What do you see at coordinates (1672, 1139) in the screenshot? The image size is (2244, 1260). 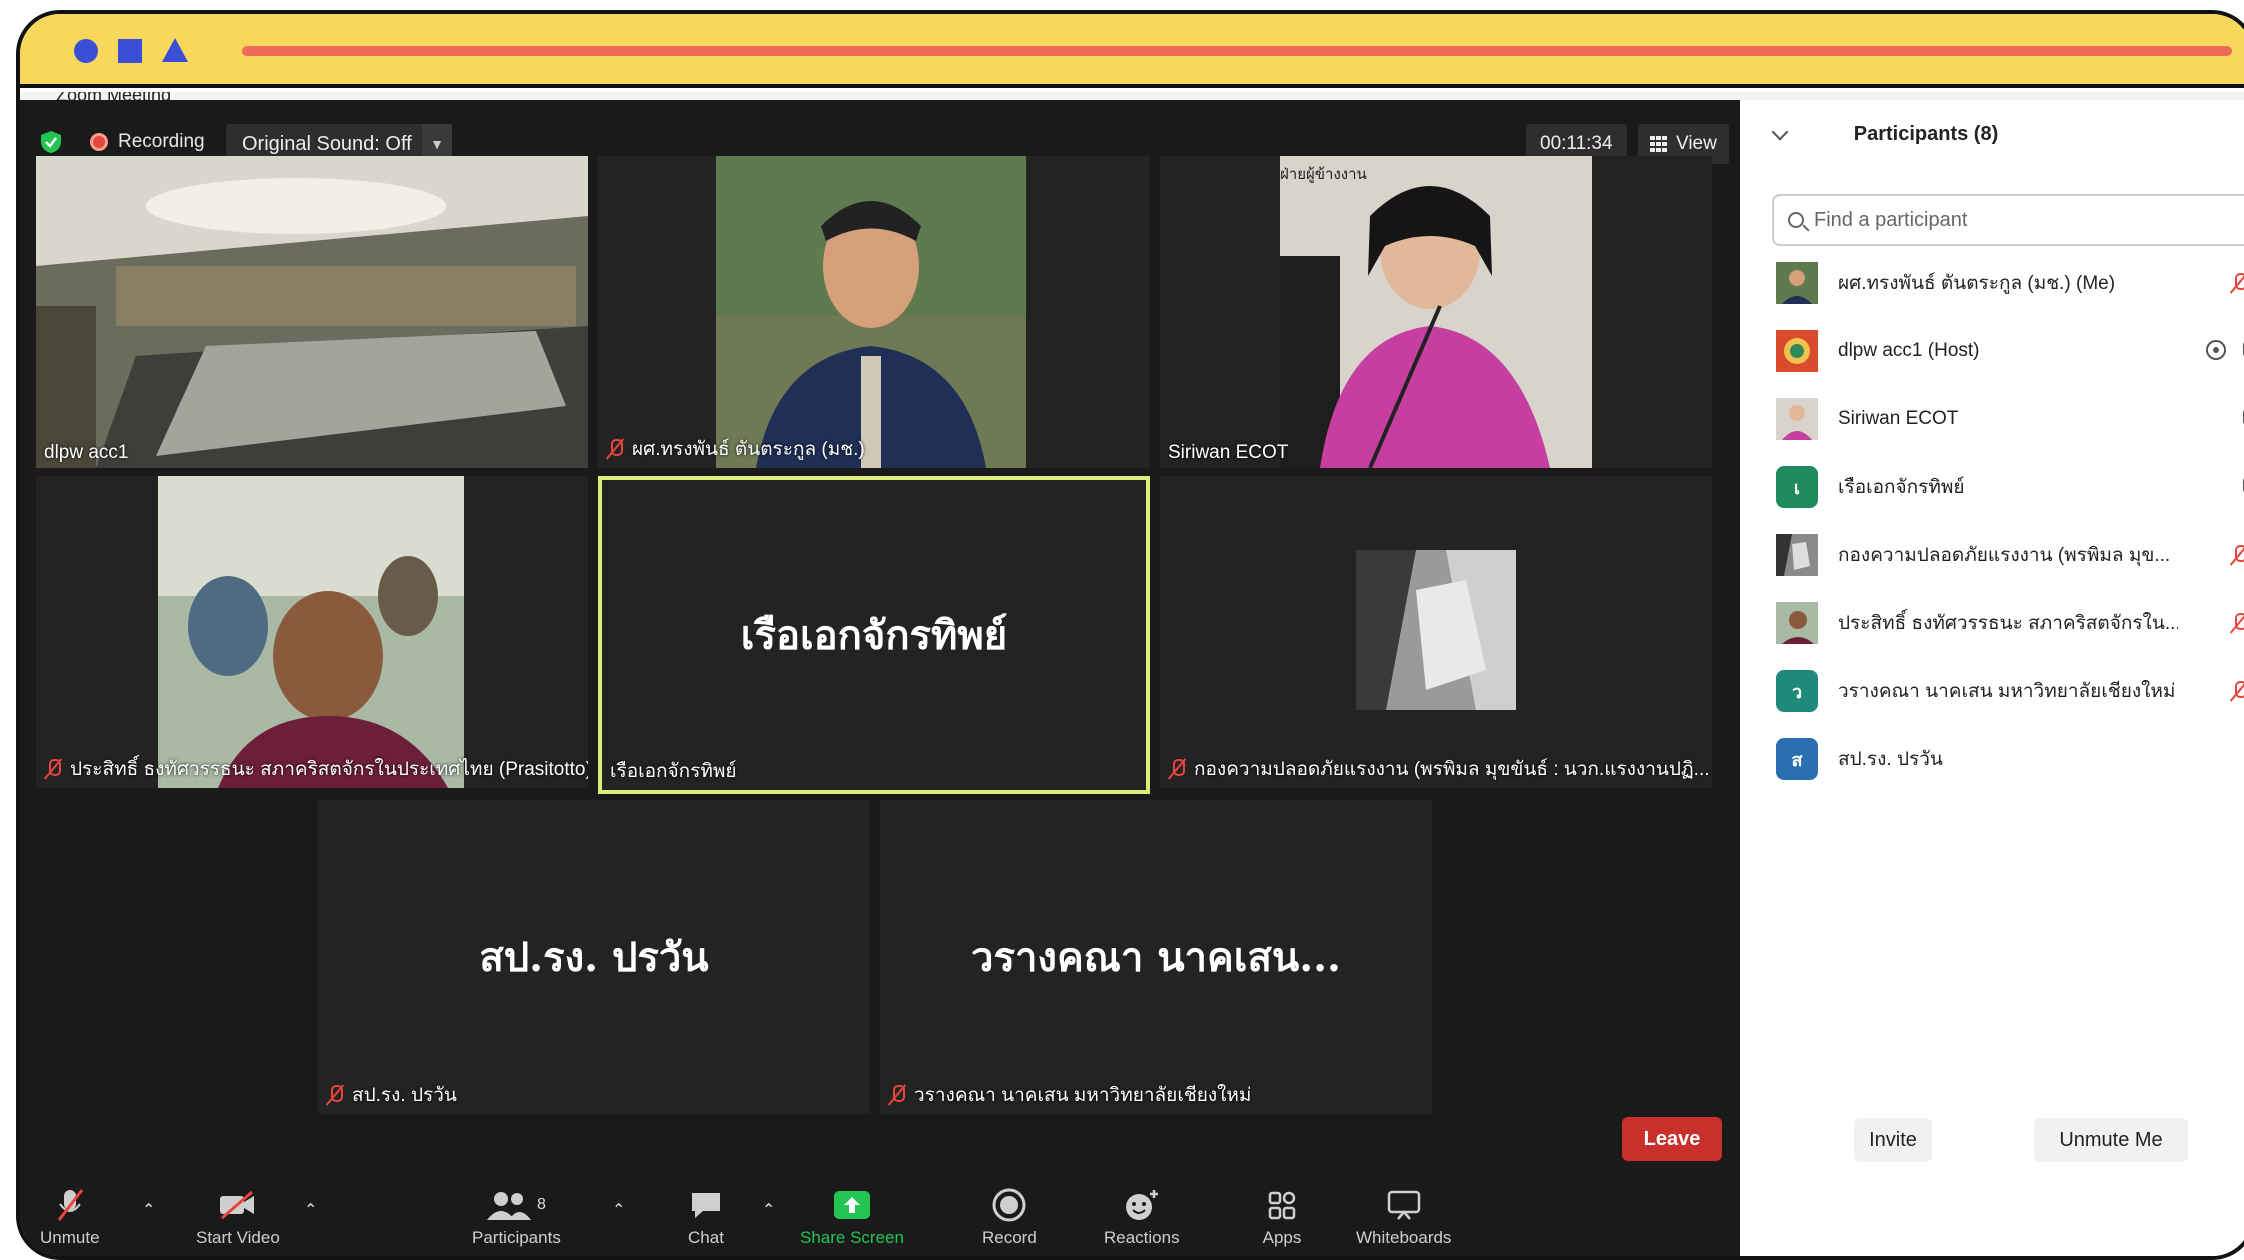 I see `leave-button: Leave` at bounding box center [1672, 1139].